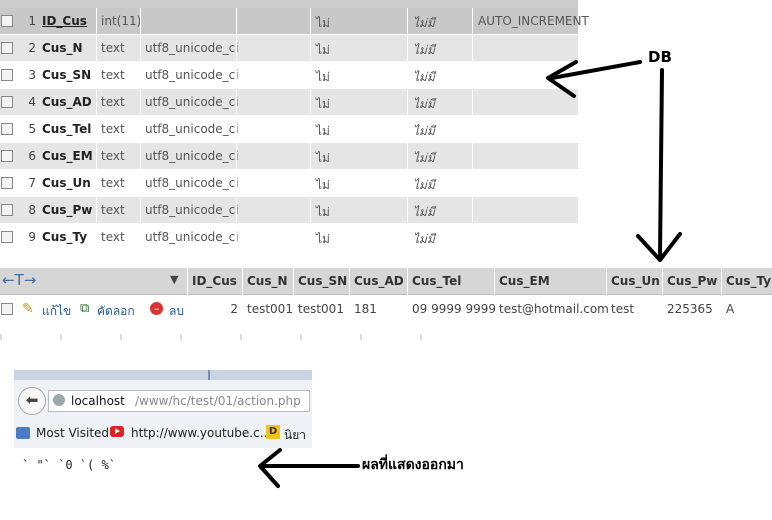 This screenshot has height=520, width=772. Describe the element at coordinates (660, 57) in the screenshot. I see `db-label: DB` at that location.